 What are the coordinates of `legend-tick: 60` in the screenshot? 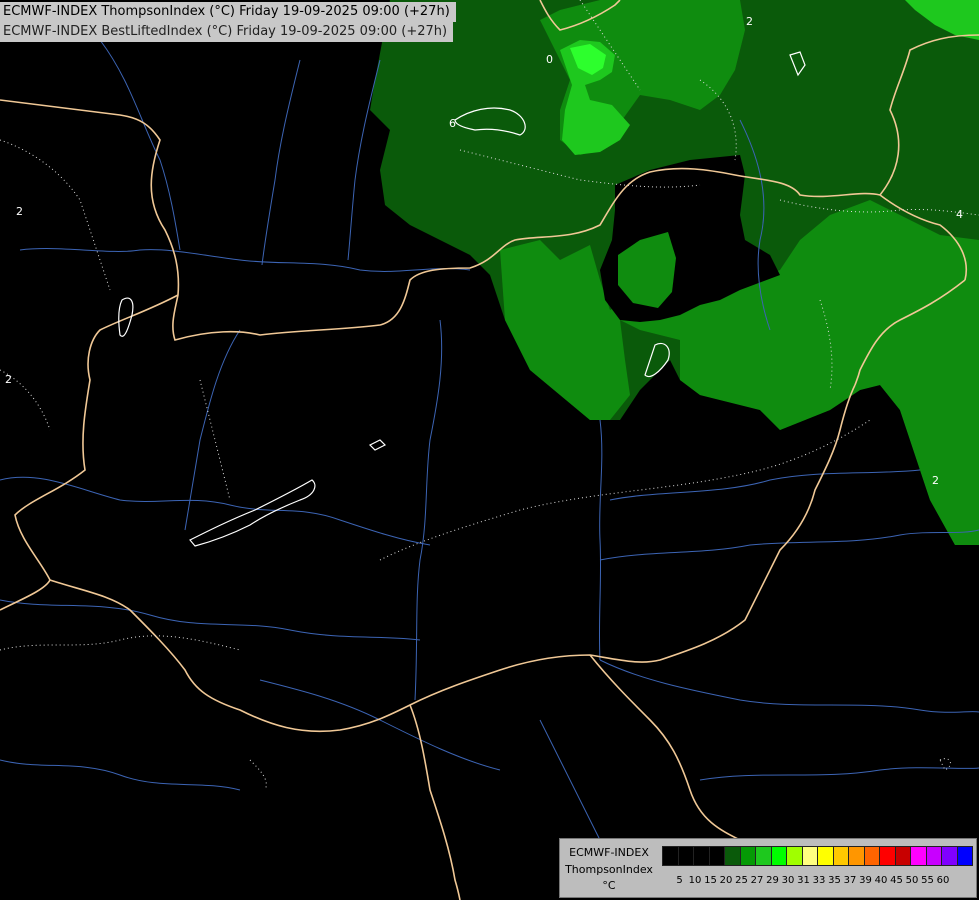 It's located at (943, 880).